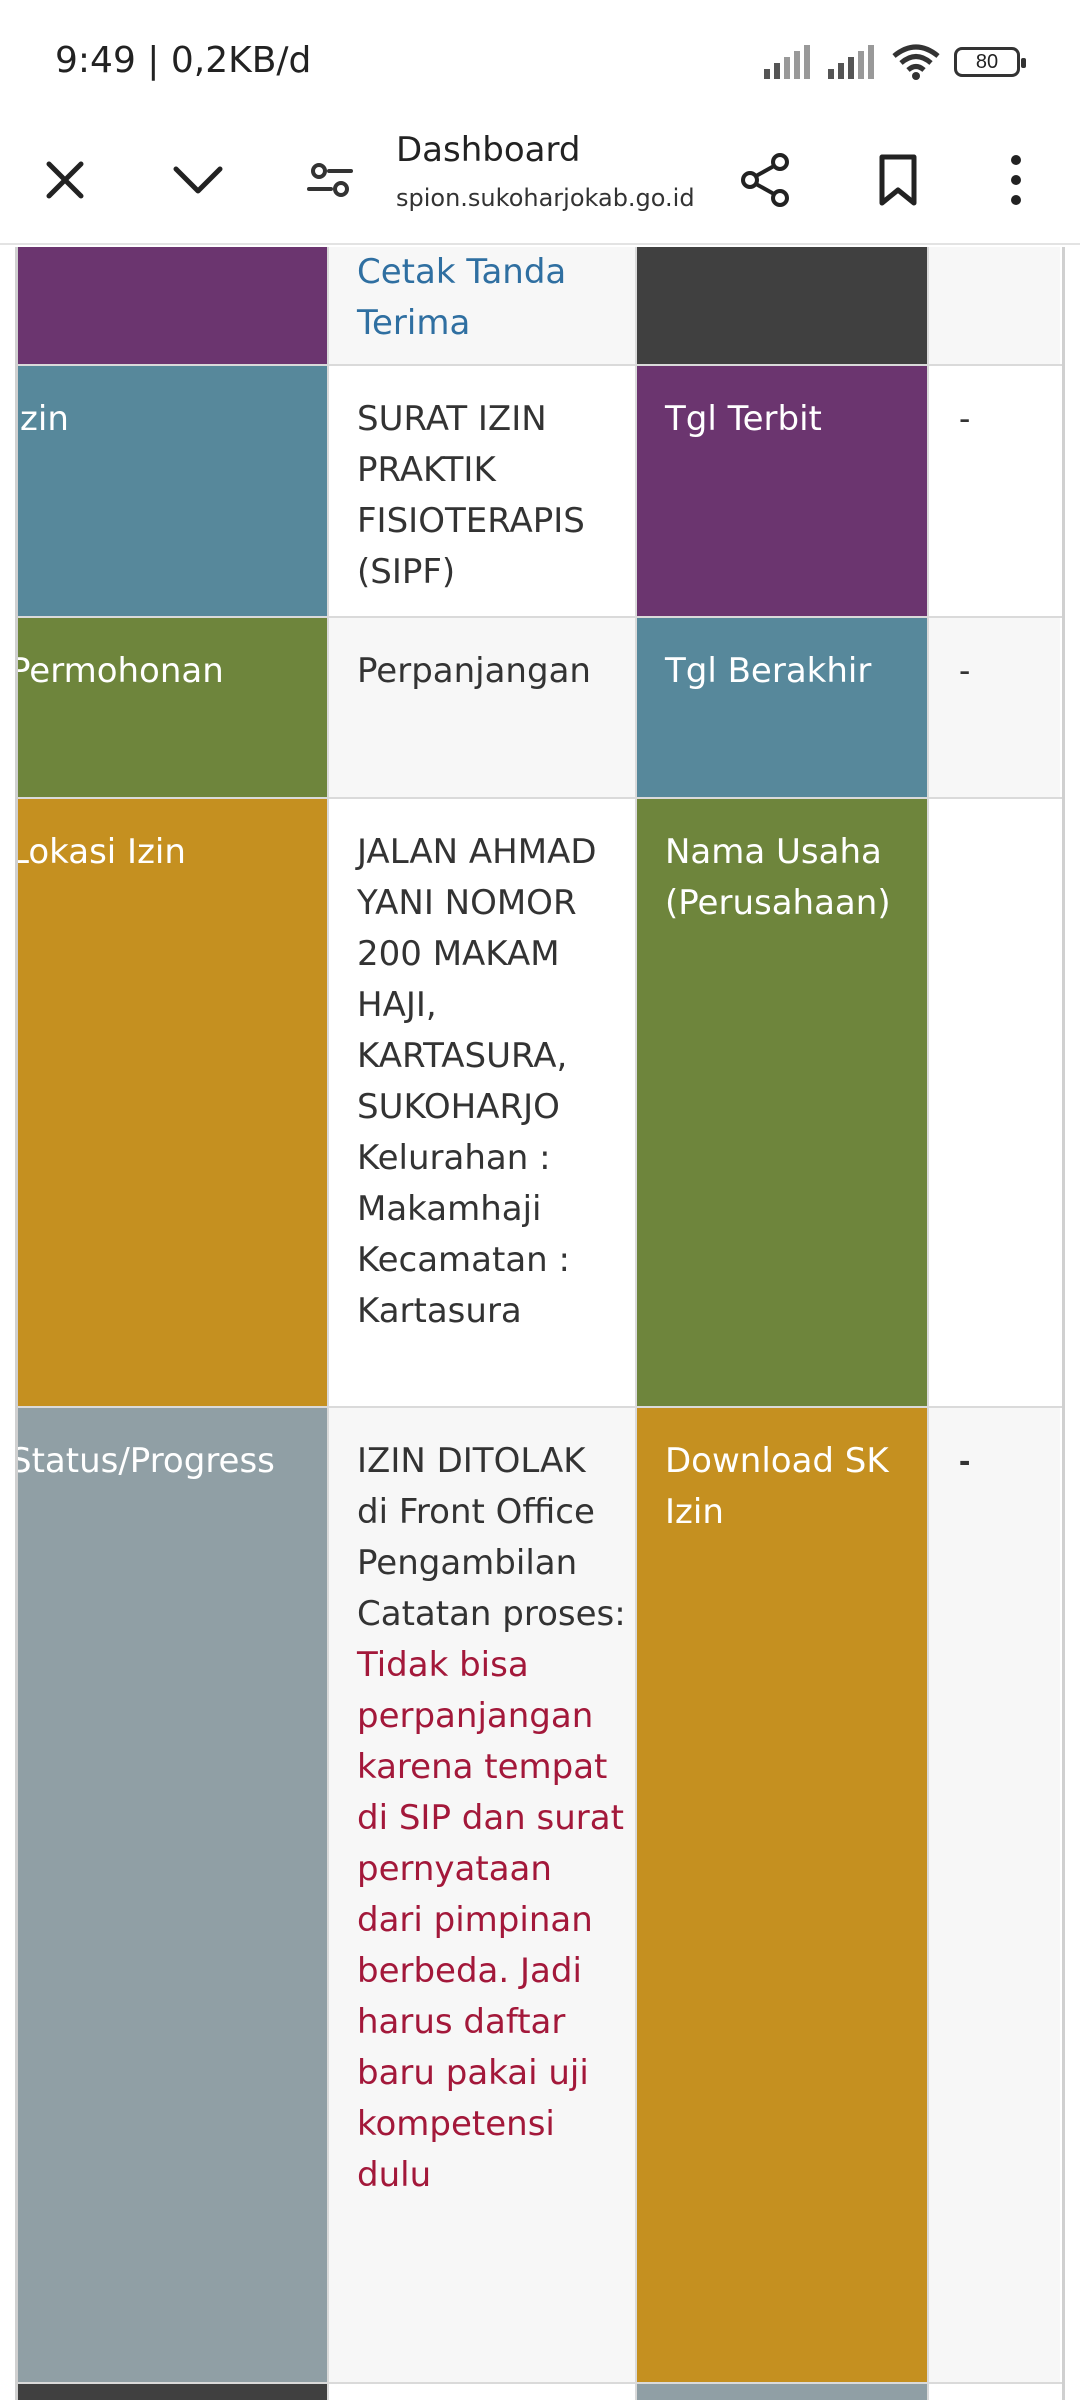  Describe the element at coordinates (987, 61) in the screenshot. I see `battery-level: 80` at that location.